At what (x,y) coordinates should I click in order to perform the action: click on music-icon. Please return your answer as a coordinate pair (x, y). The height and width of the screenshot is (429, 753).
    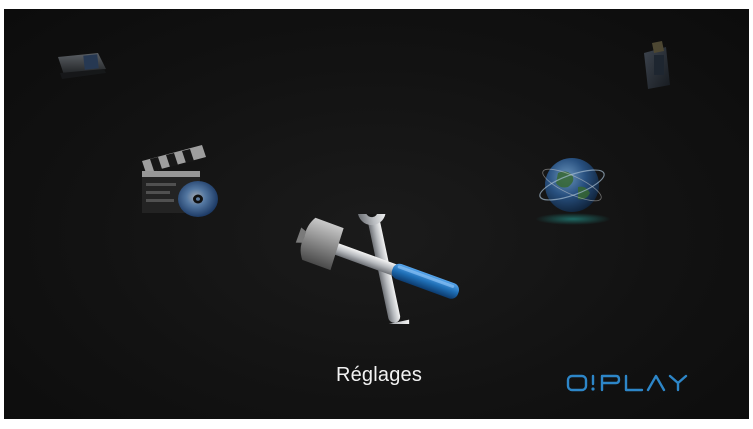
    Looking at the image, I should click on (657, 65).